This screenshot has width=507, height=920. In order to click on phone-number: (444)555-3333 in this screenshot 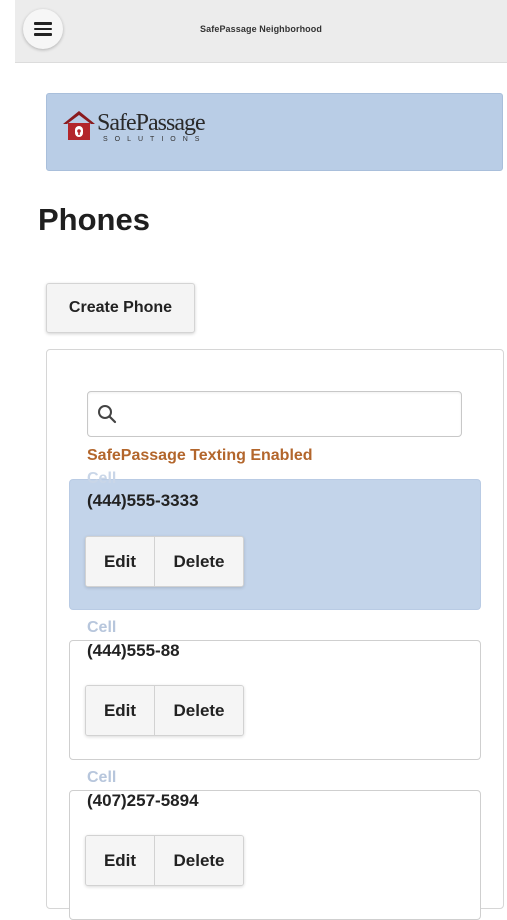, I will do `click(143, 500)`.